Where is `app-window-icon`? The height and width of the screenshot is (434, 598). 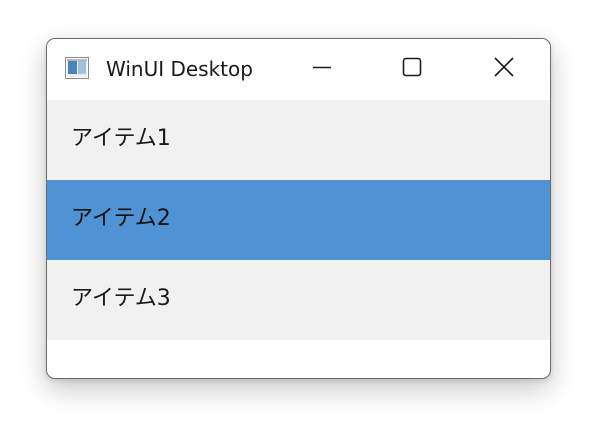
app-window-icon is located at coordinates (77, 68).